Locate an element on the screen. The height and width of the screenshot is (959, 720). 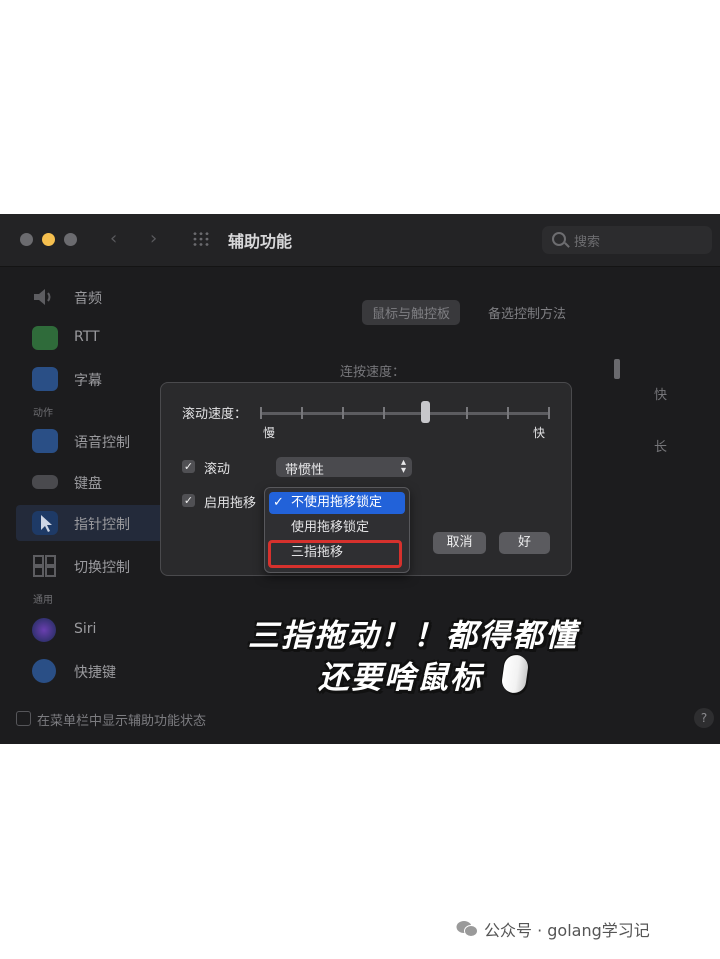
sidebar-item-voice-control: 语音控制 is located at coordinates (91, 441).